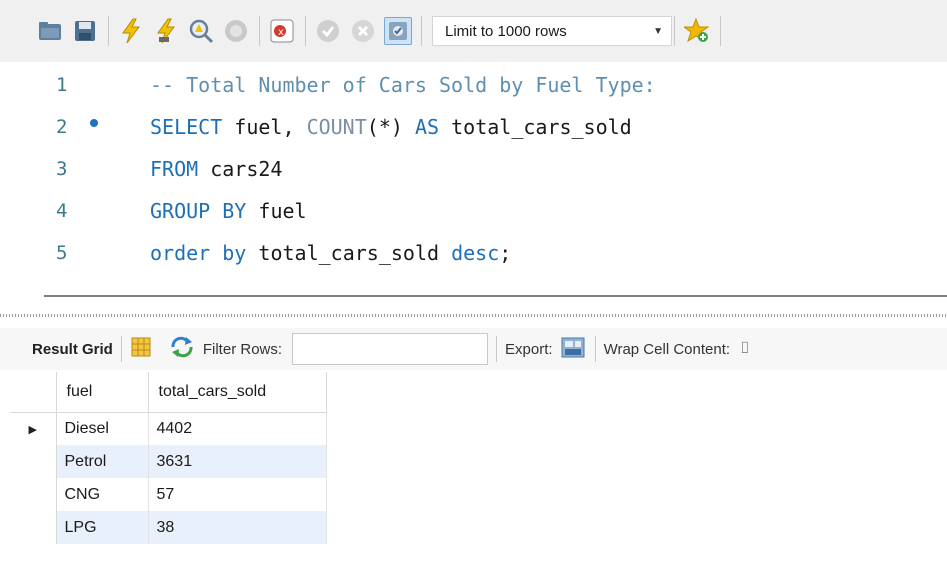  Describe the element at coordinates (473, 169) in the screenshot. I see `editor-line: 3 FROM cars24` at that location.